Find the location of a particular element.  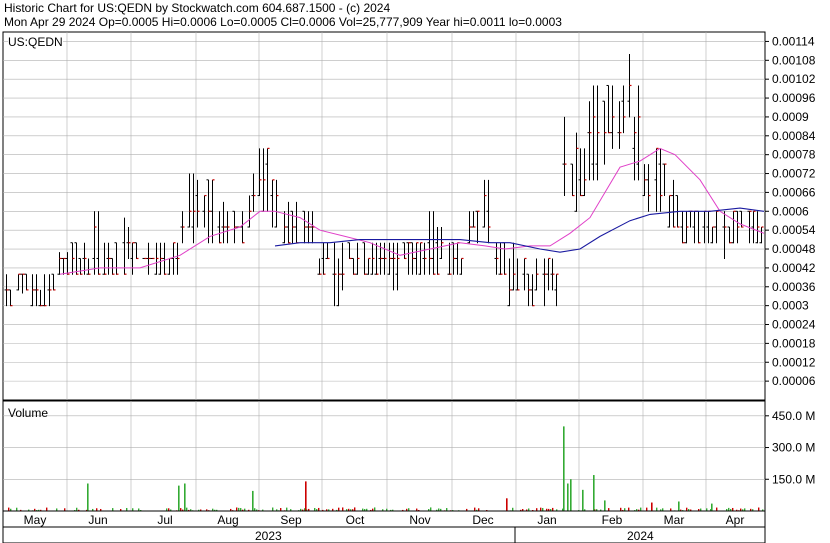

volume-axis-ticks: 450.0 M 300.0 M 150.0 M is located at coordinates (790, 447).